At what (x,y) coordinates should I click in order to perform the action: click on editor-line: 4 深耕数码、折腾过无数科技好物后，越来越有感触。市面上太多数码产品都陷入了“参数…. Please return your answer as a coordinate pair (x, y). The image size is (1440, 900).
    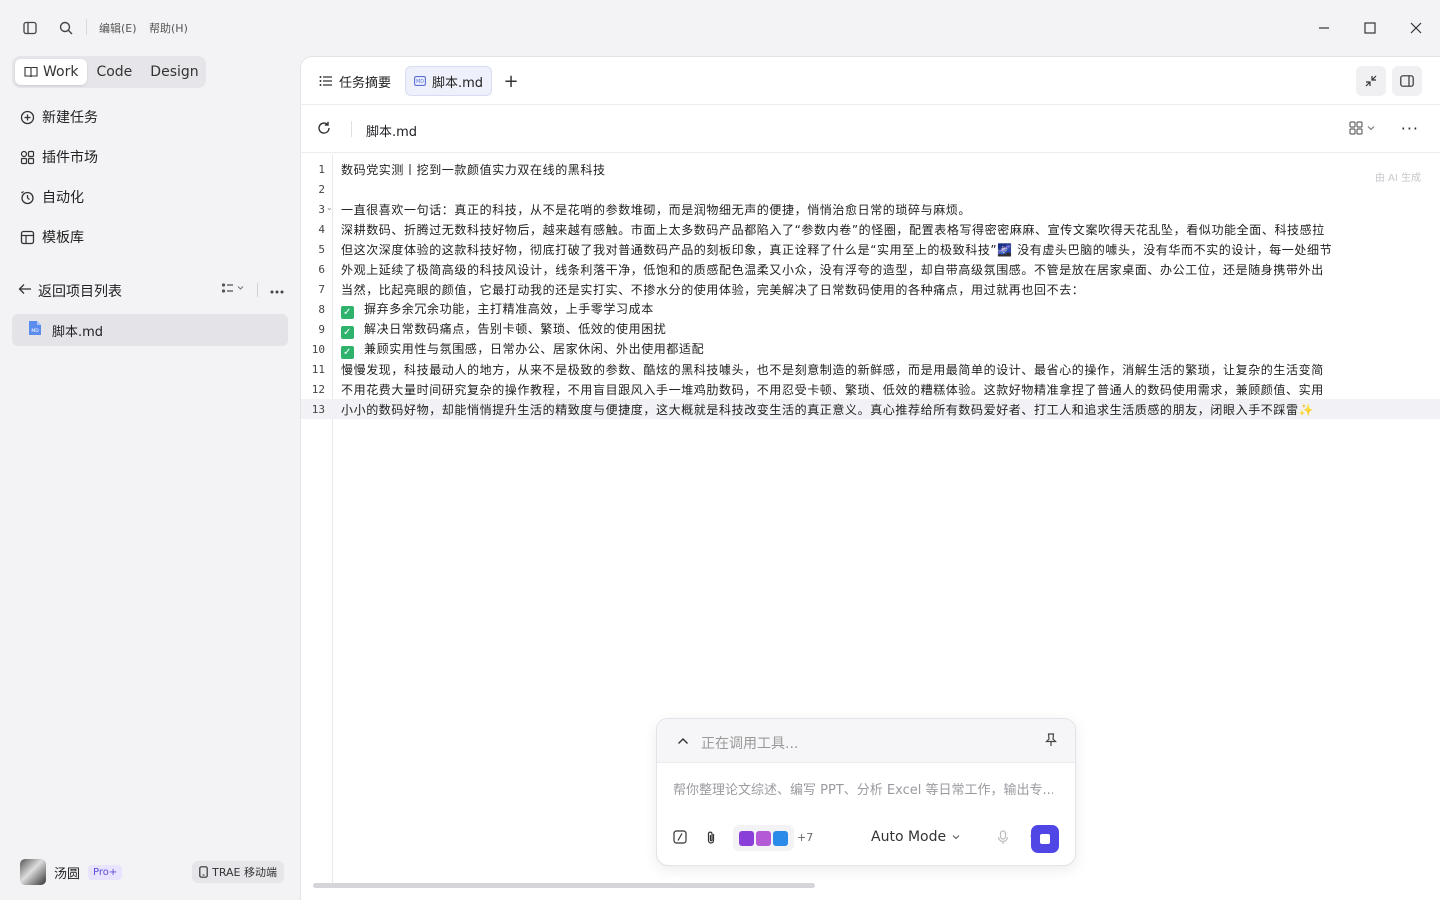
    Looking at the image, I should click on (870, 229).